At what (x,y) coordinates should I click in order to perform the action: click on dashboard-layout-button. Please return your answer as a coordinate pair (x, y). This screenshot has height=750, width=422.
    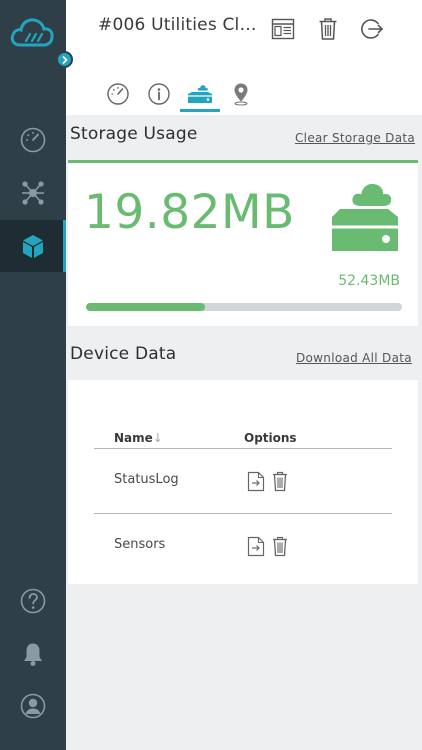
    Looking at the image, I should click on (283, 29).